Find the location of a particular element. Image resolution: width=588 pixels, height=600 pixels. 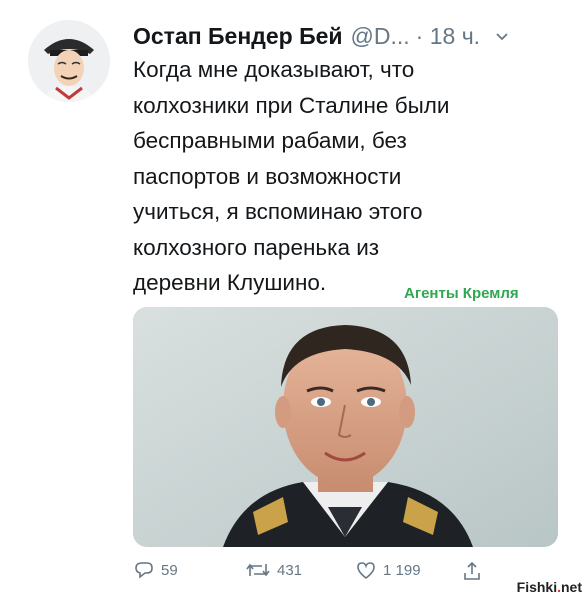

tweet-header: Остап Бендер Бей @D... · 18 ч. is located at coordinates (353, 36).